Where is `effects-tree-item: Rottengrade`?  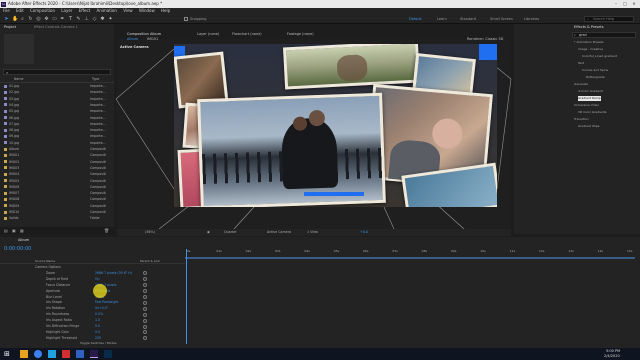 effects-tree-item: Rottengrade is located at coordinates (595, 77).